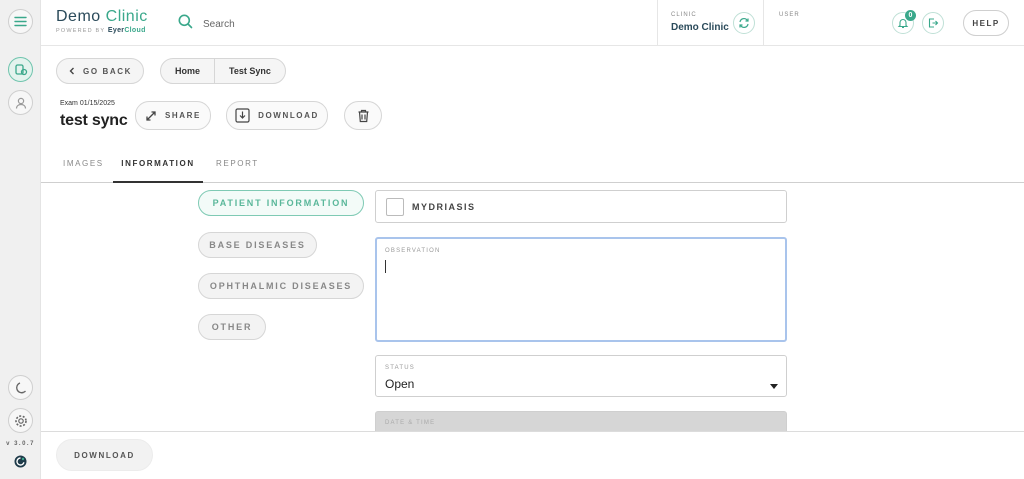 Image resolution: width=1024 pixels, height=479 pixels. I want to click on breadcrumb-current: Test Sync, so click(250, 71).